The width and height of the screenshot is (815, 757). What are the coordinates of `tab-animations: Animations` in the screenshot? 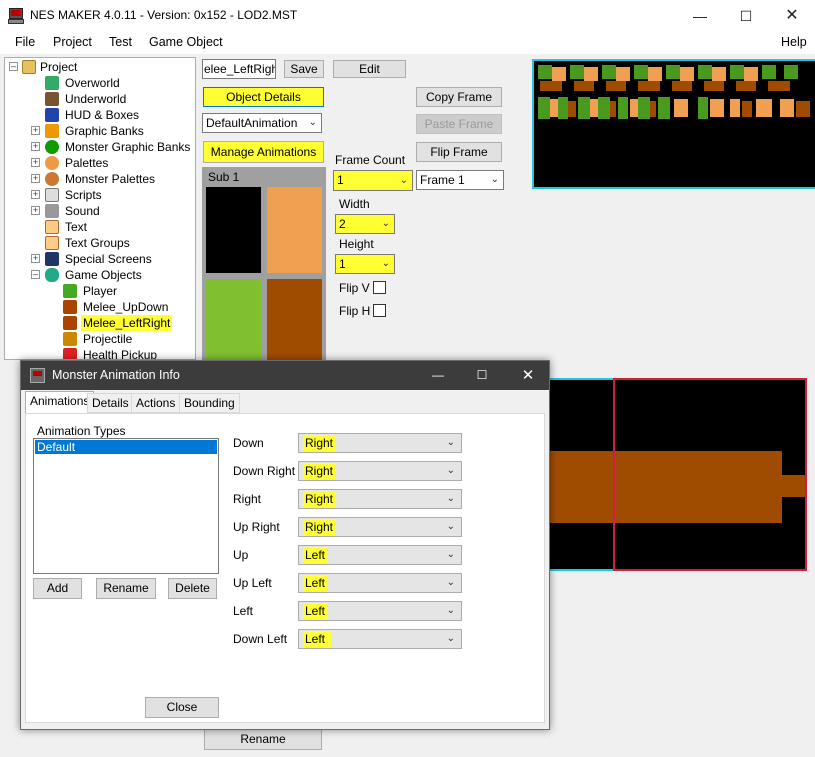 It's located at (60, 402).